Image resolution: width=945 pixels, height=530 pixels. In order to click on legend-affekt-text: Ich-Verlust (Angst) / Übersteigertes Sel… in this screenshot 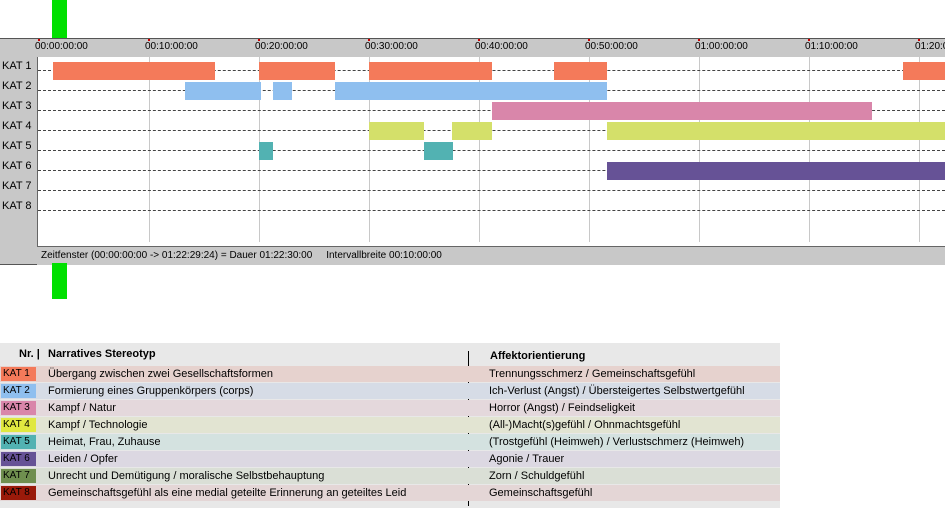, I will do `click(617, 391)`.